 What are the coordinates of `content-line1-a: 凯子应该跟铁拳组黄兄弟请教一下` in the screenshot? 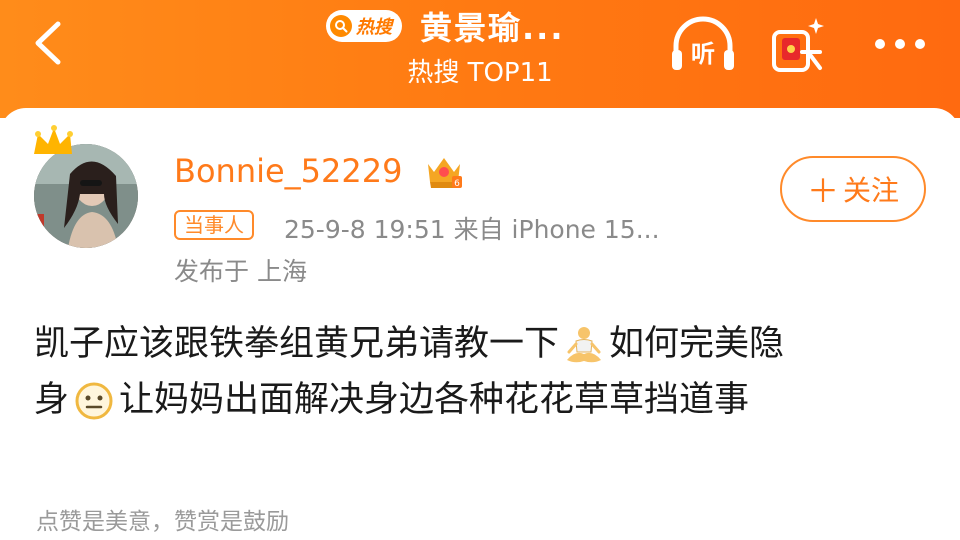 It's located at (297, 344).